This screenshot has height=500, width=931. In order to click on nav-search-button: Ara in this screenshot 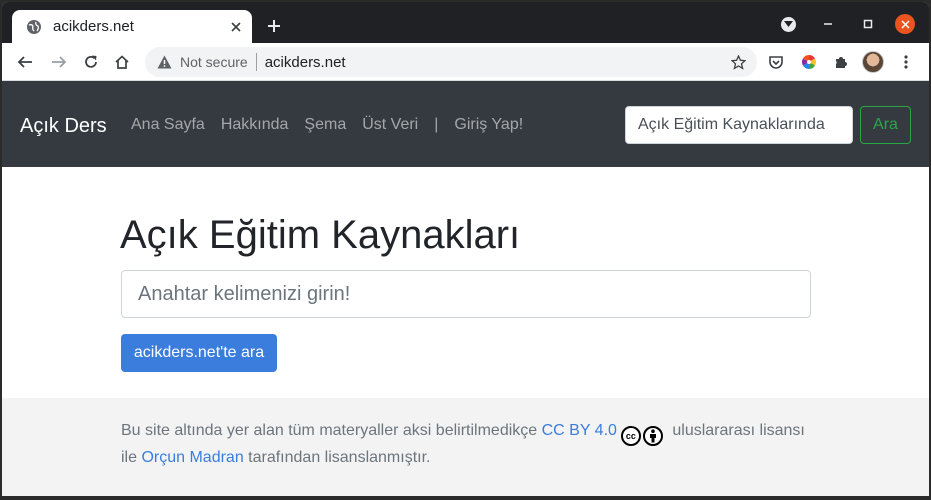, I will do `click(885, 125)`.